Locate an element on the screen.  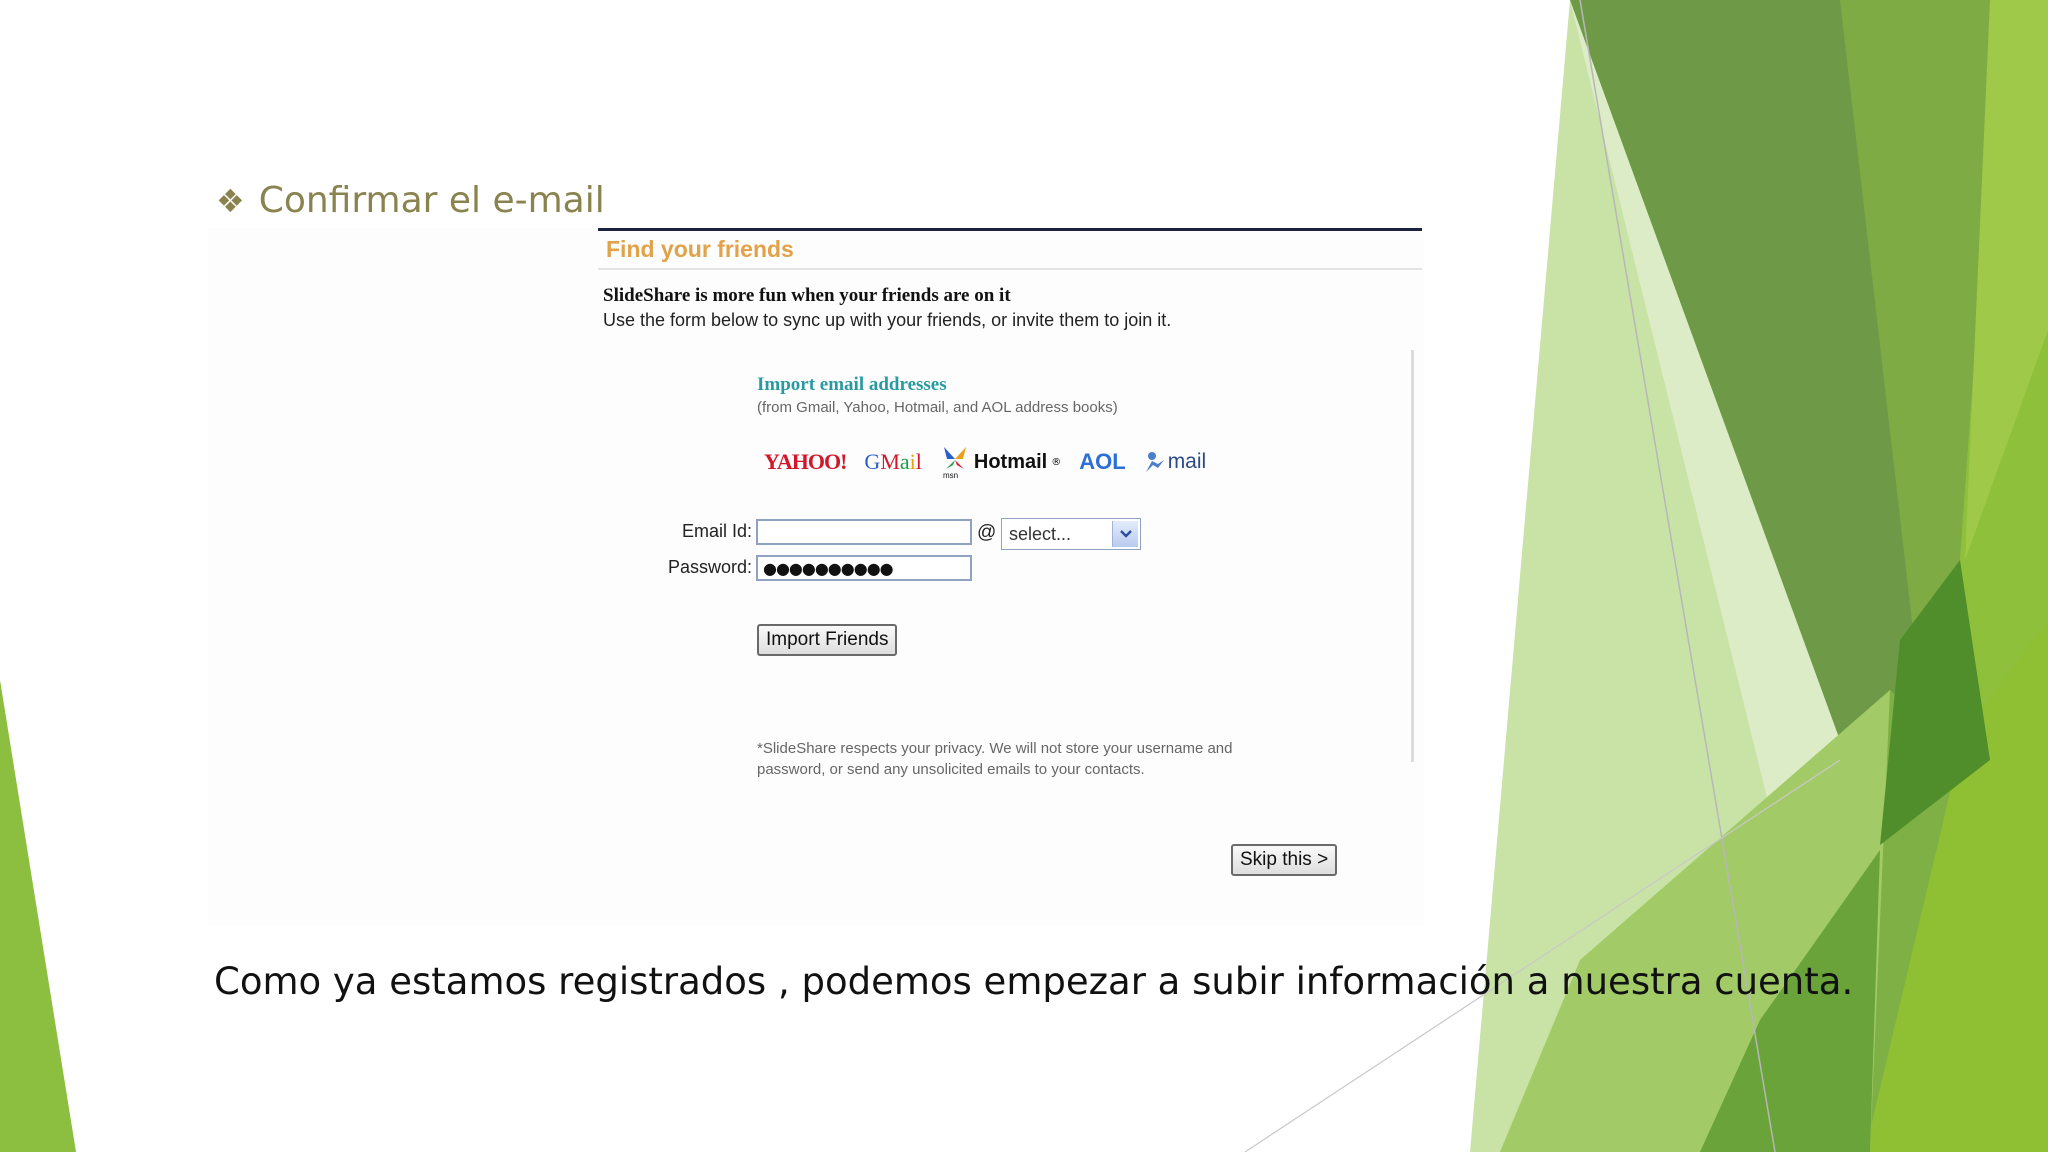
skip-button: Skip this > is located at coordinates (1284, 860).